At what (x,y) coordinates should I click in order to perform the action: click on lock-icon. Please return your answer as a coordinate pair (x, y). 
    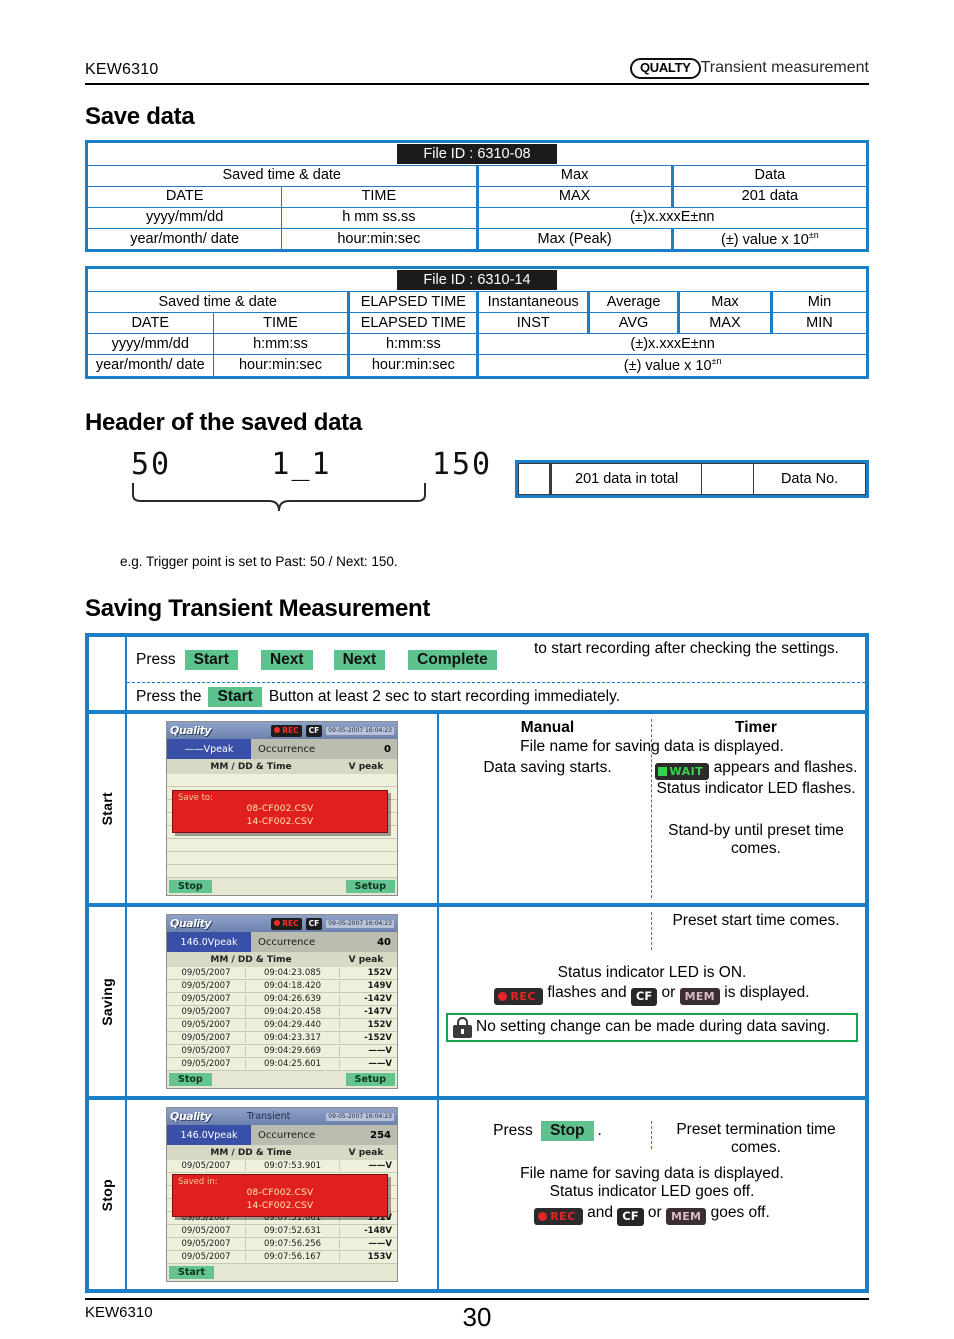
    Looking at the image, I should click on (462, 1027).